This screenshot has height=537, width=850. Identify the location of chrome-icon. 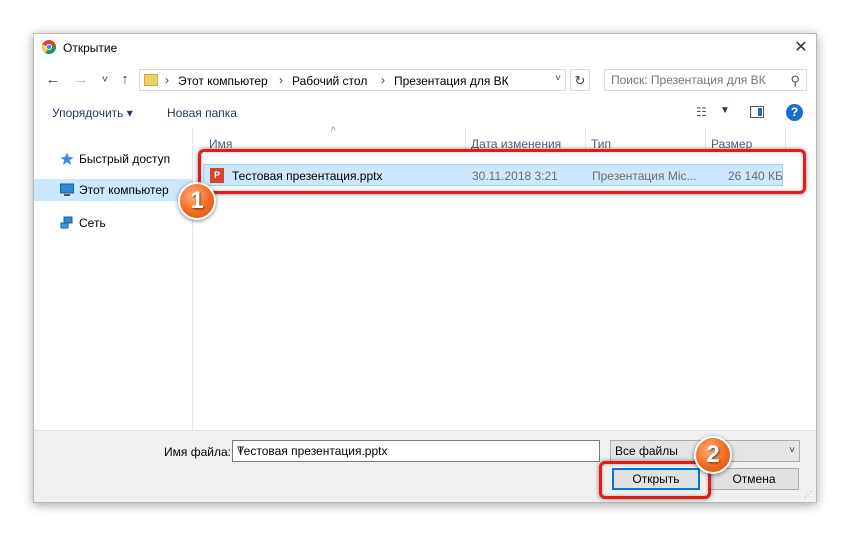
(49, 47).